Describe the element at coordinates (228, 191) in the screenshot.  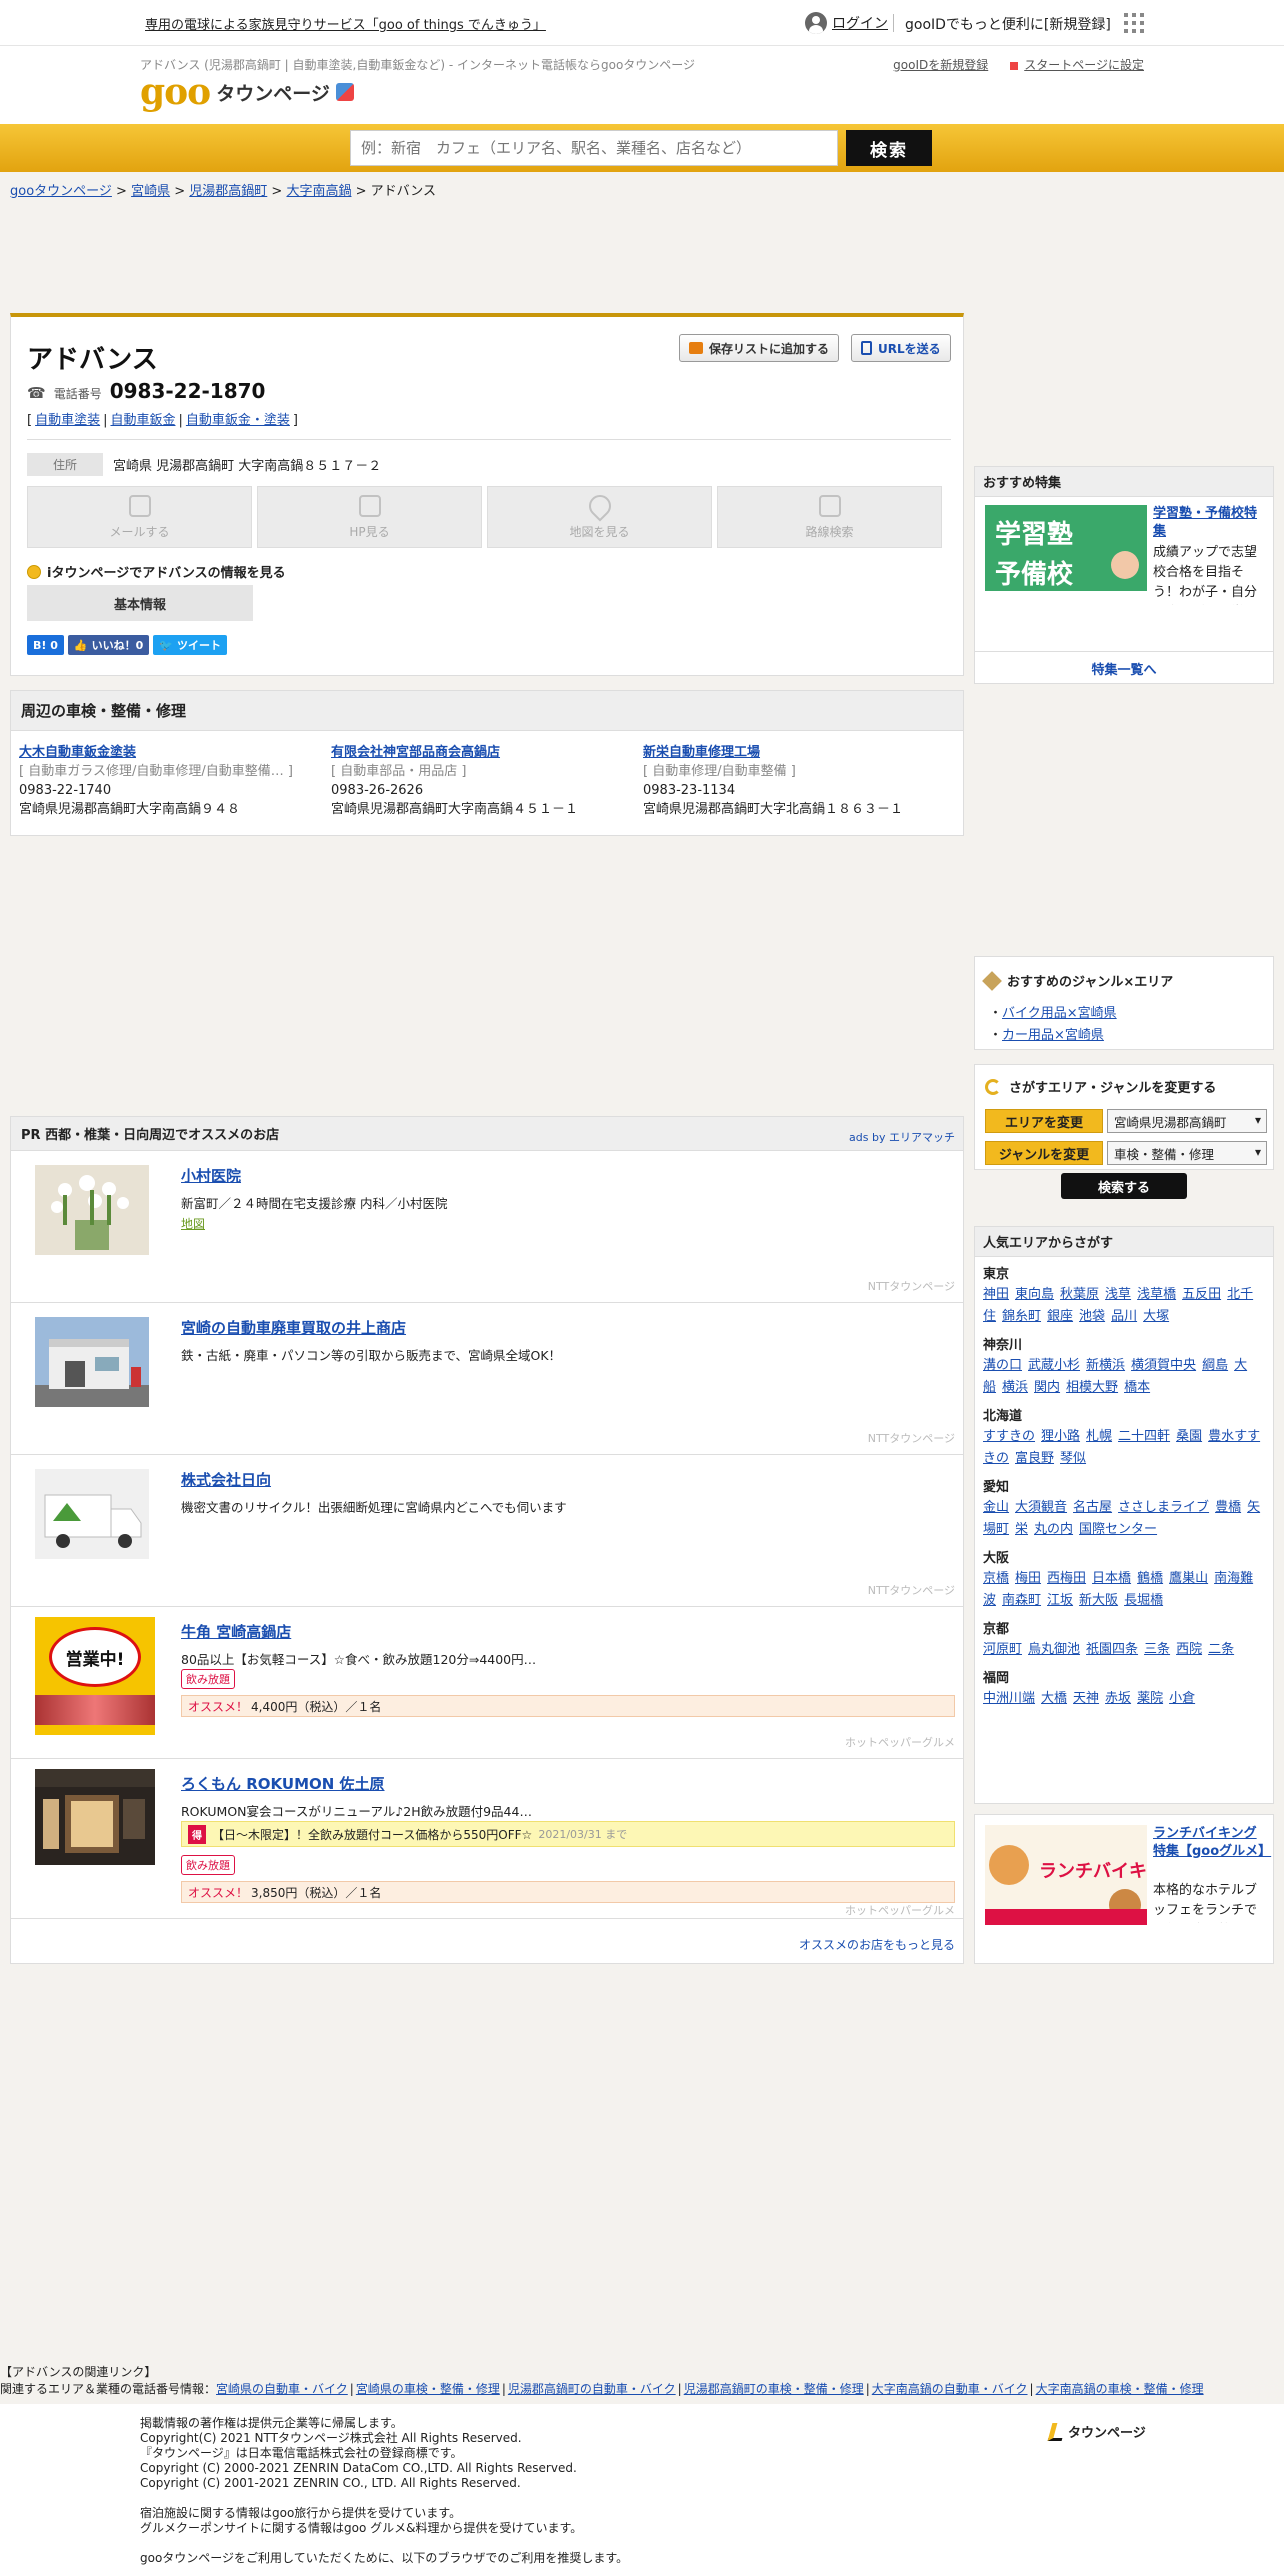
I see `breadcrumb-item: 児湯郡高鍋町` at that location.